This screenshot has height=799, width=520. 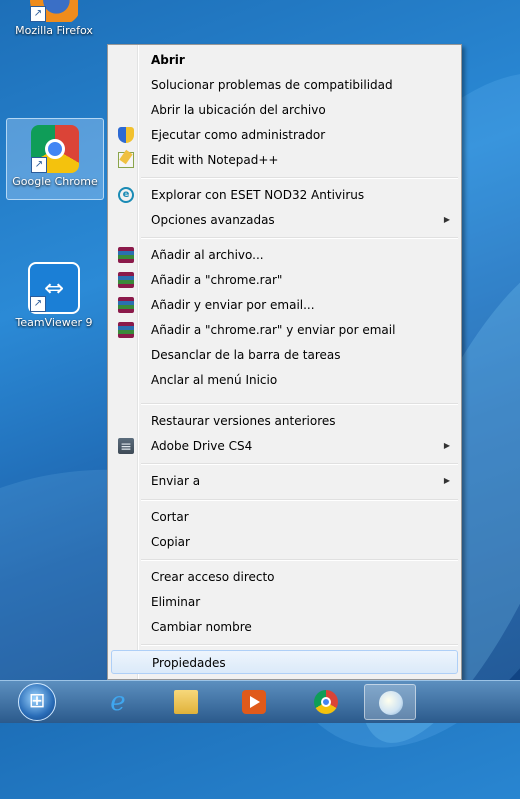 I want to click on teamviewer-icon: ↗, so click(x=54, y=288).